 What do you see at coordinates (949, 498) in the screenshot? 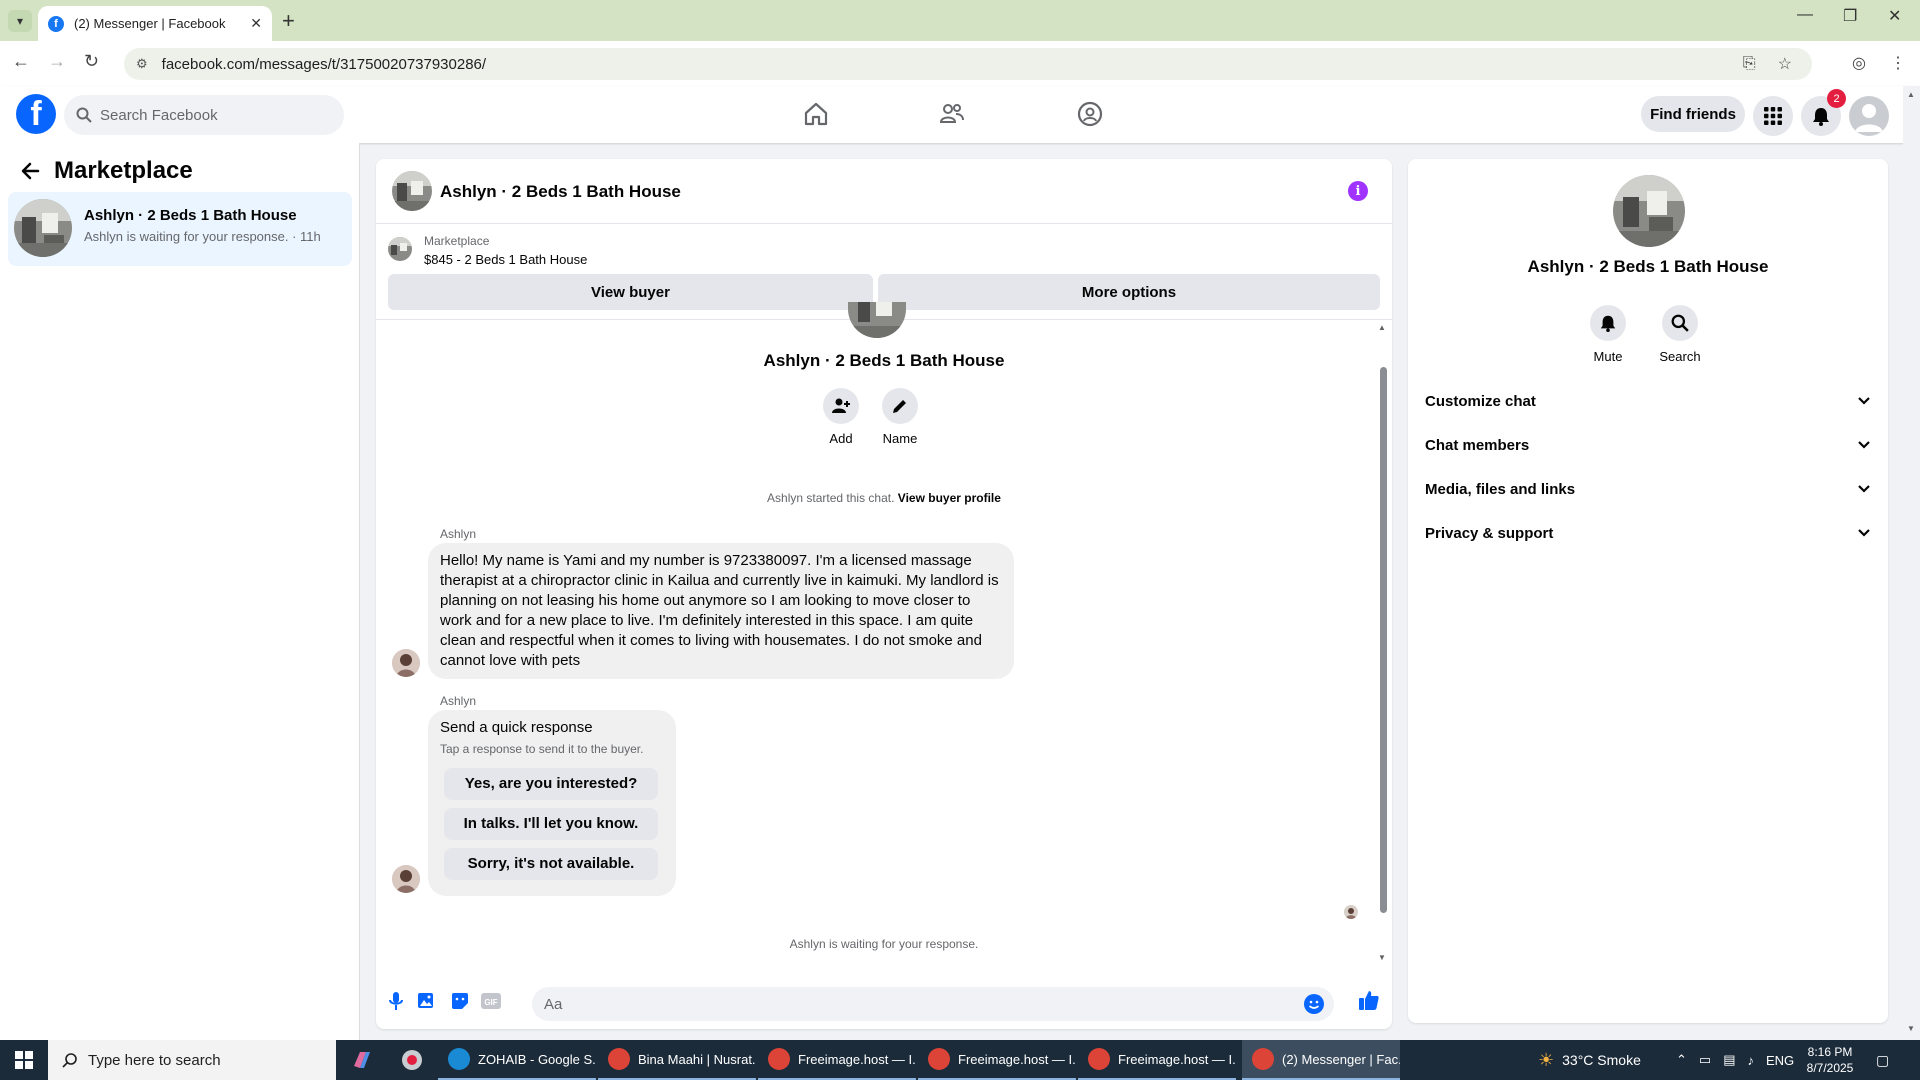
I see `view-buyer-profile-link: View buyer profile` at bounding box center [949, 498].